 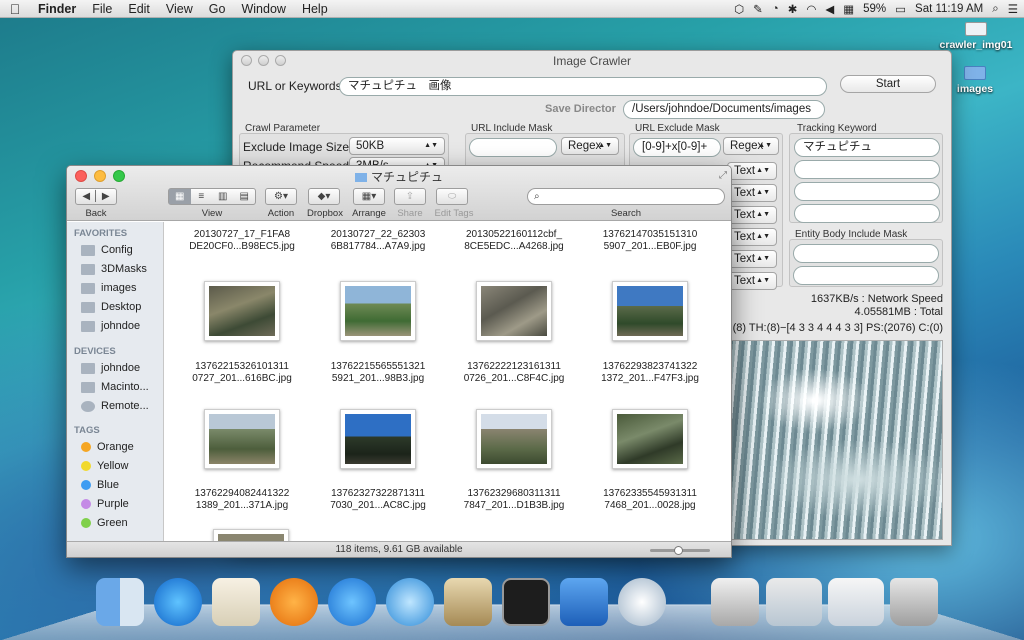 I want to click on network-utility-dock-icon, so click(x=642, y=602).